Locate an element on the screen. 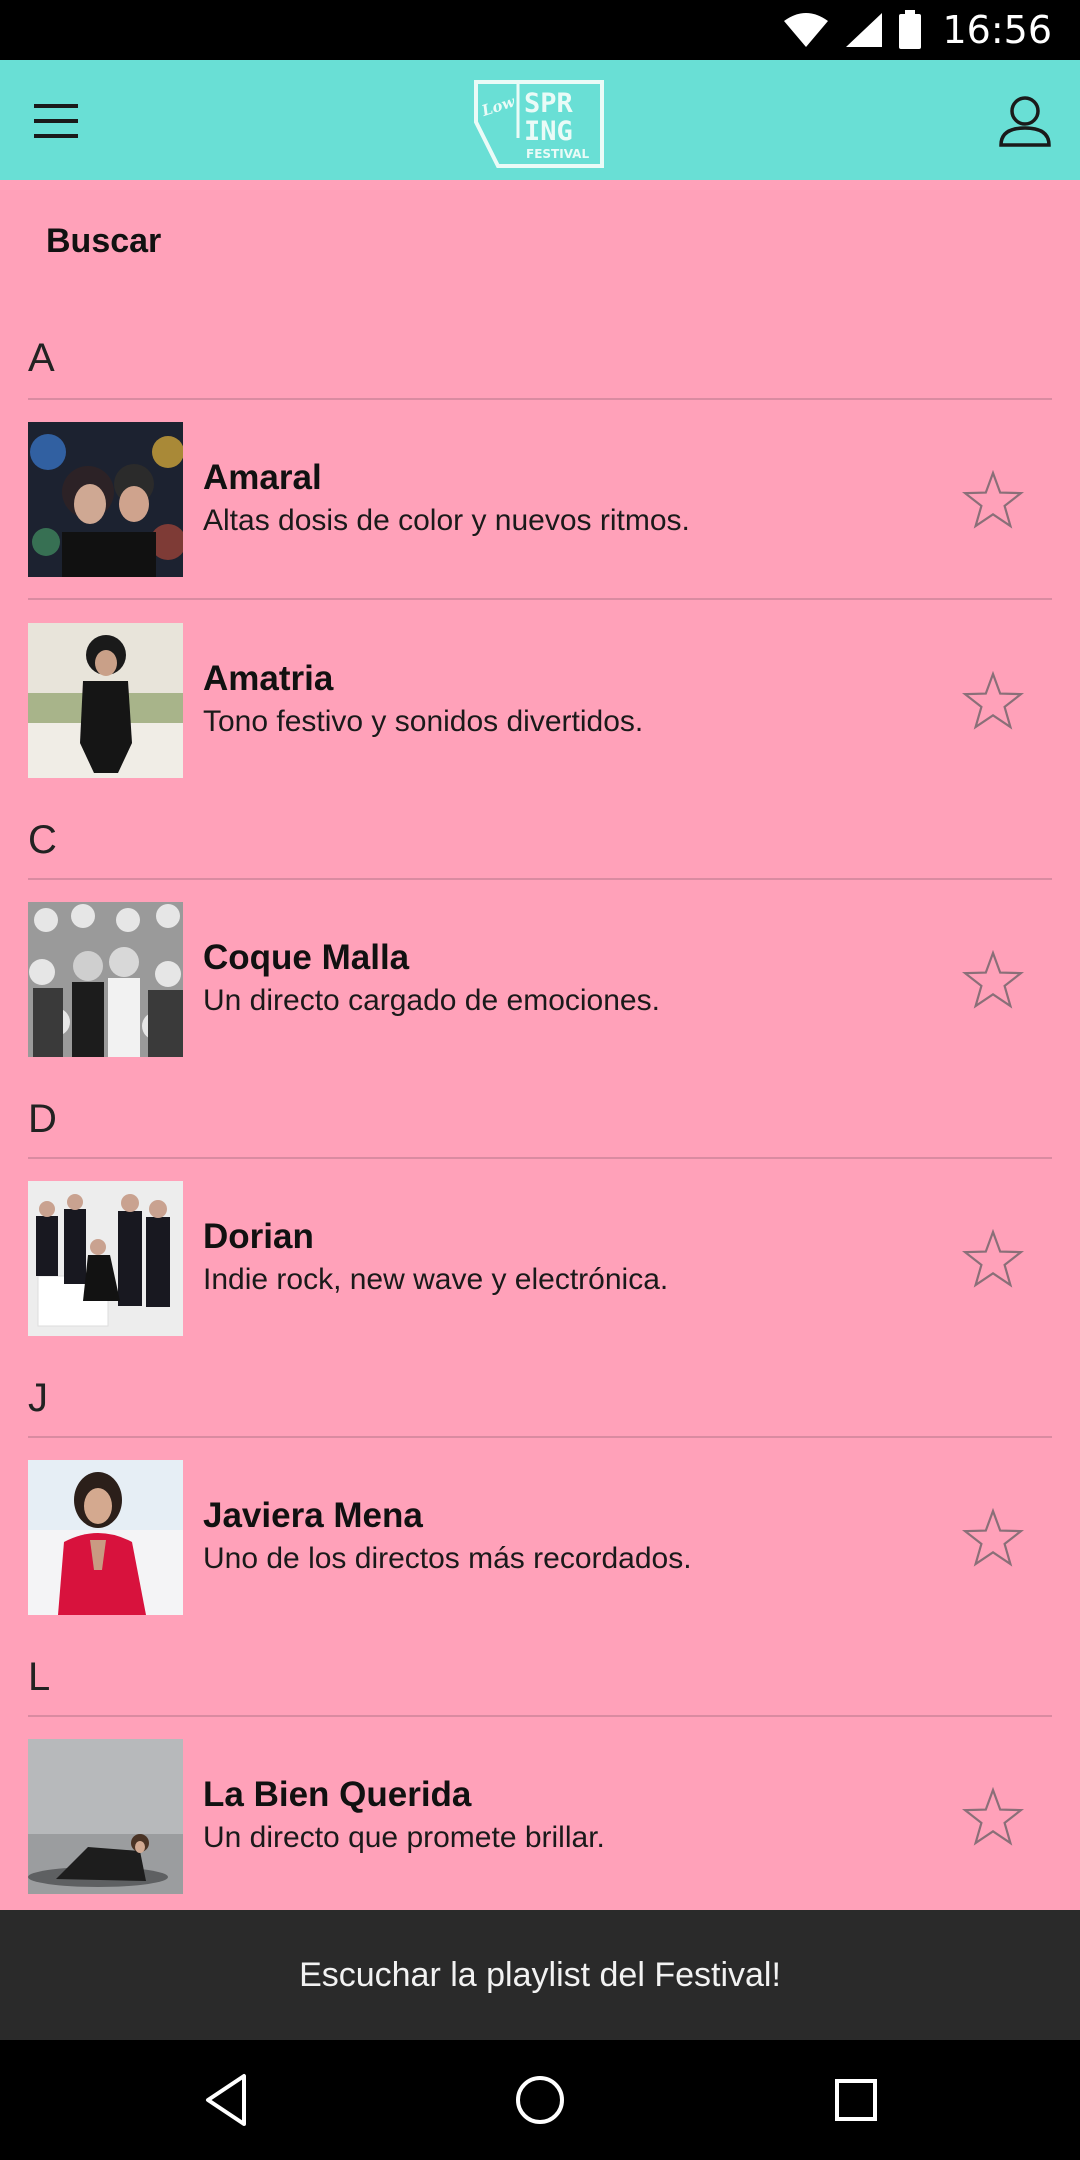  hamburger-menu-icon is located at coordinates (56, 121).